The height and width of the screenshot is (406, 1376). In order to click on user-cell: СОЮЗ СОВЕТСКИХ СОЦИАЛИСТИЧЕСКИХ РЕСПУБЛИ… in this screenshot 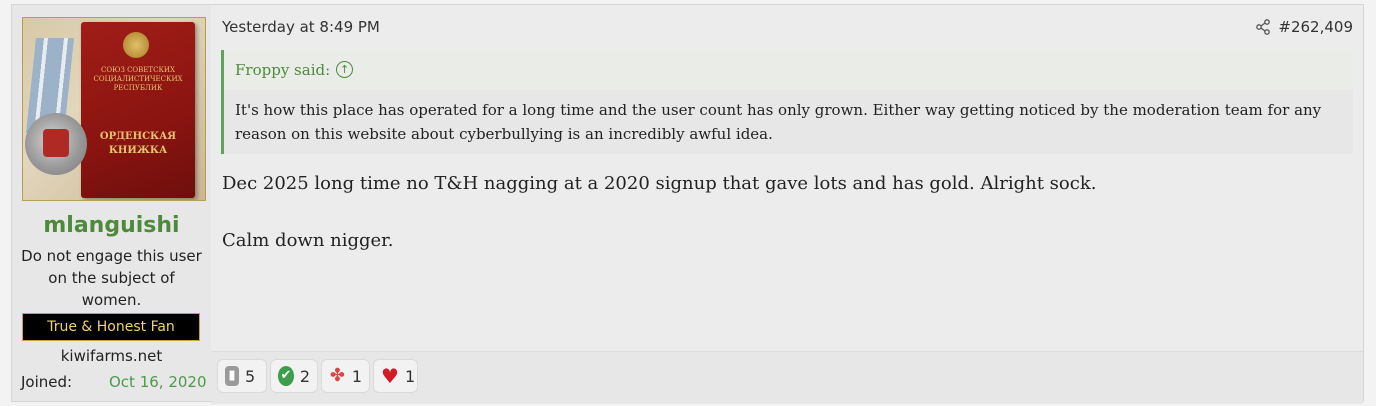, I will do `click(111, 203)`.